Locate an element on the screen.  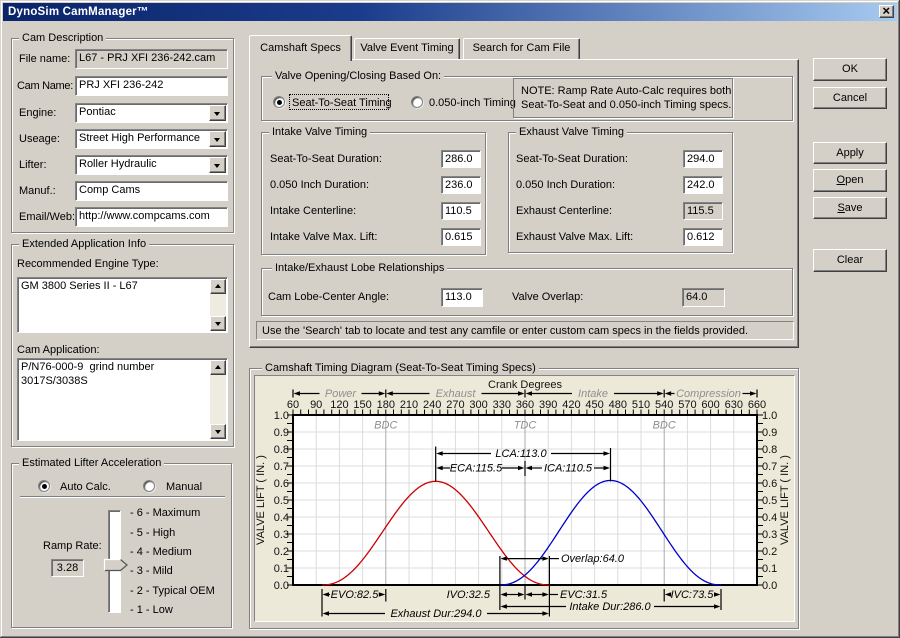
svg-text: Overlap:64.0 is located at coordinates (593, 559).